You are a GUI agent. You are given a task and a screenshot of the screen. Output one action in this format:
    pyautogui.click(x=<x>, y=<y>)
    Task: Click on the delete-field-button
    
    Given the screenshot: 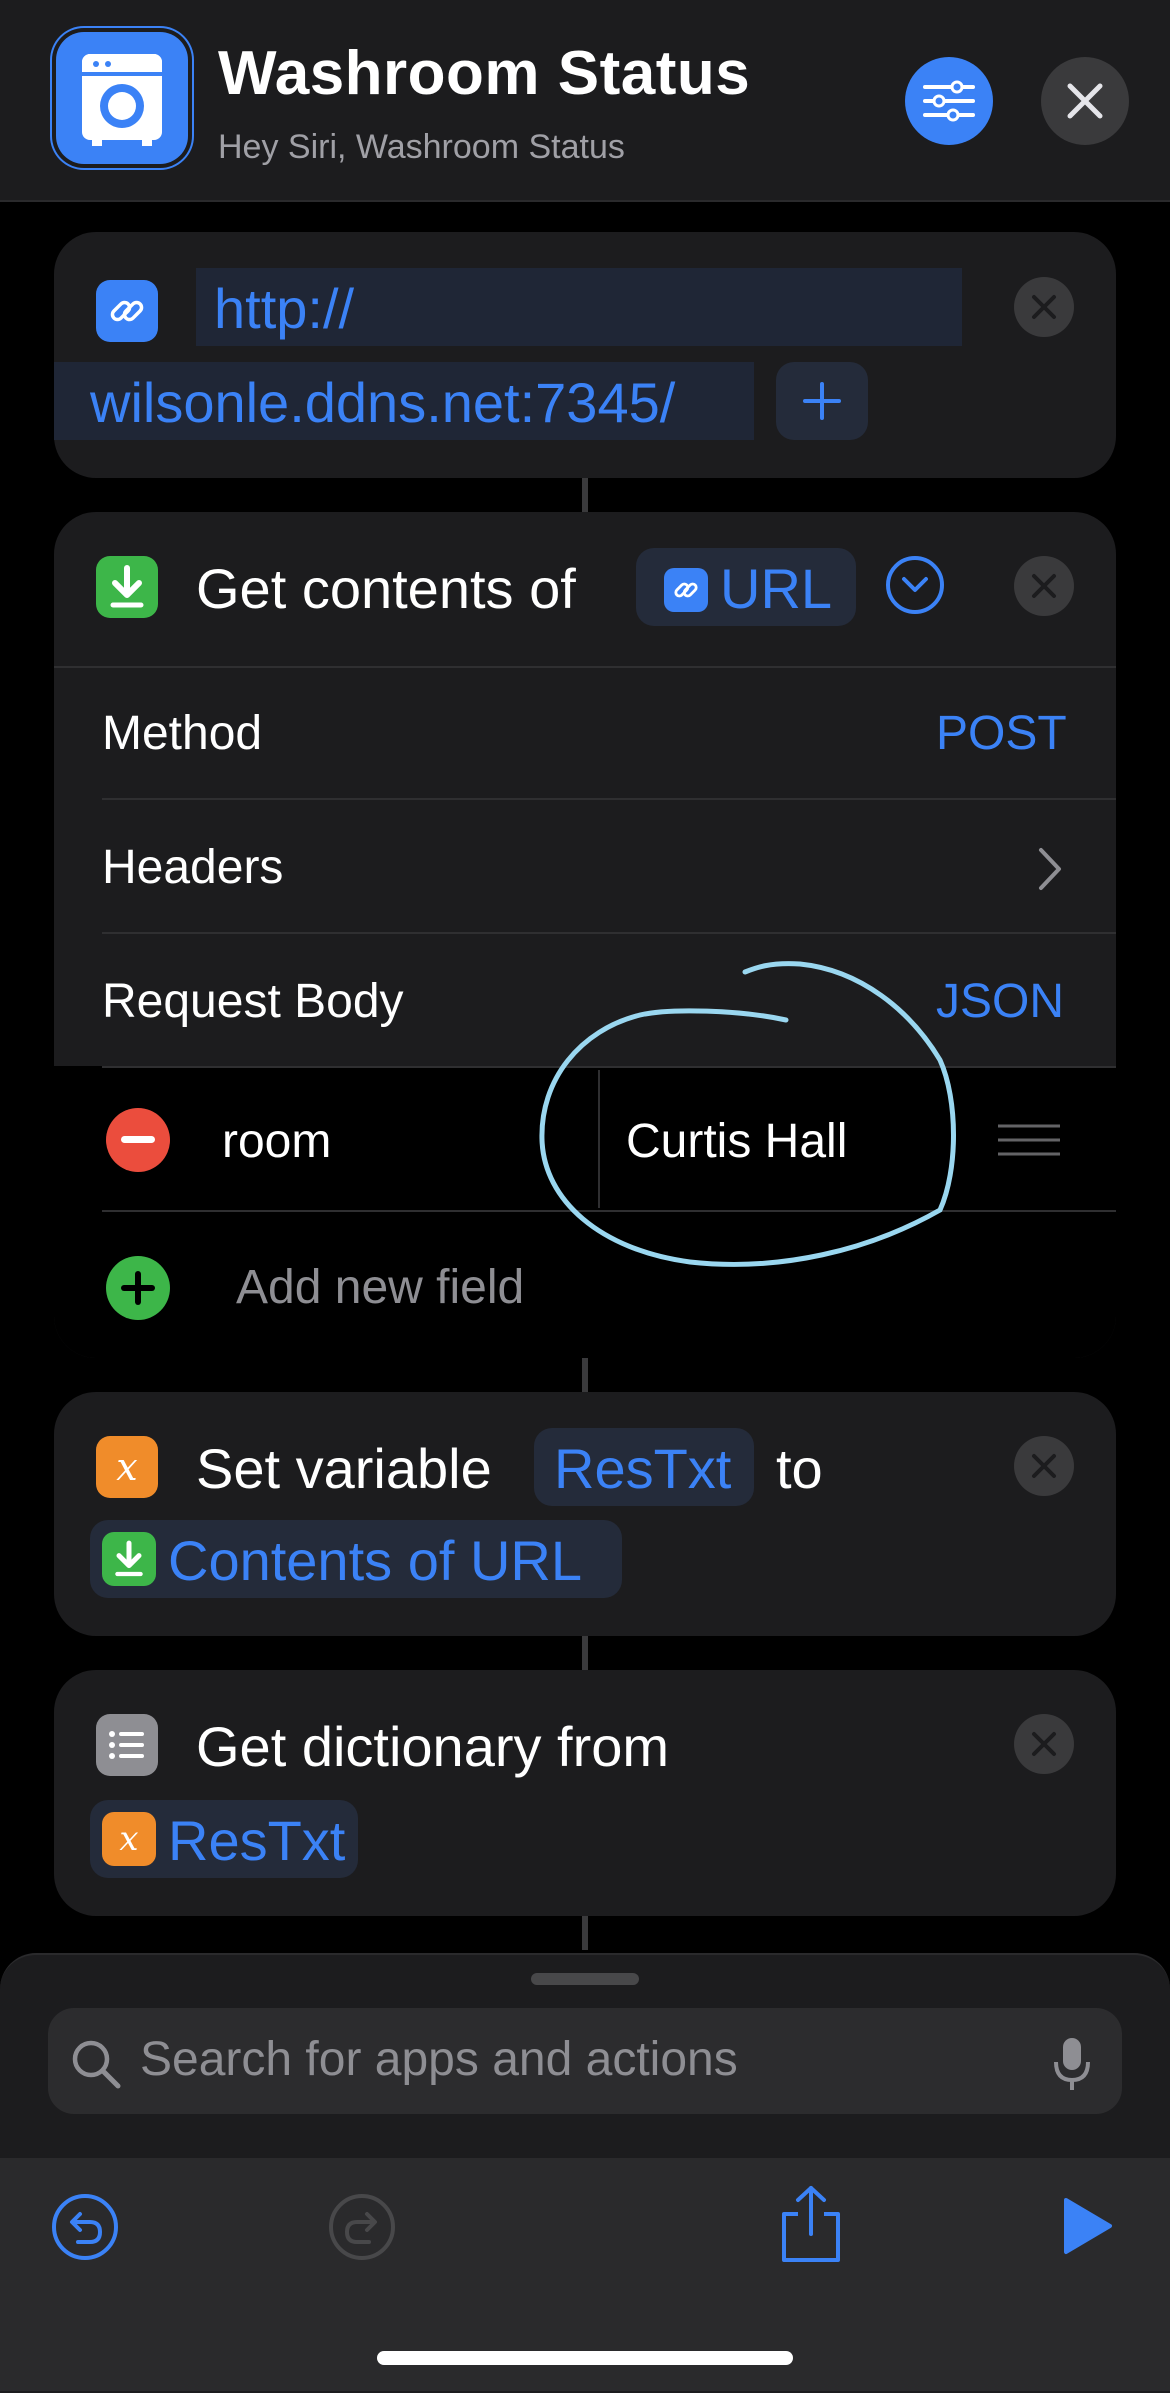 What is the action you would take?
    pyautogui.click(x=138, y=1140)
    